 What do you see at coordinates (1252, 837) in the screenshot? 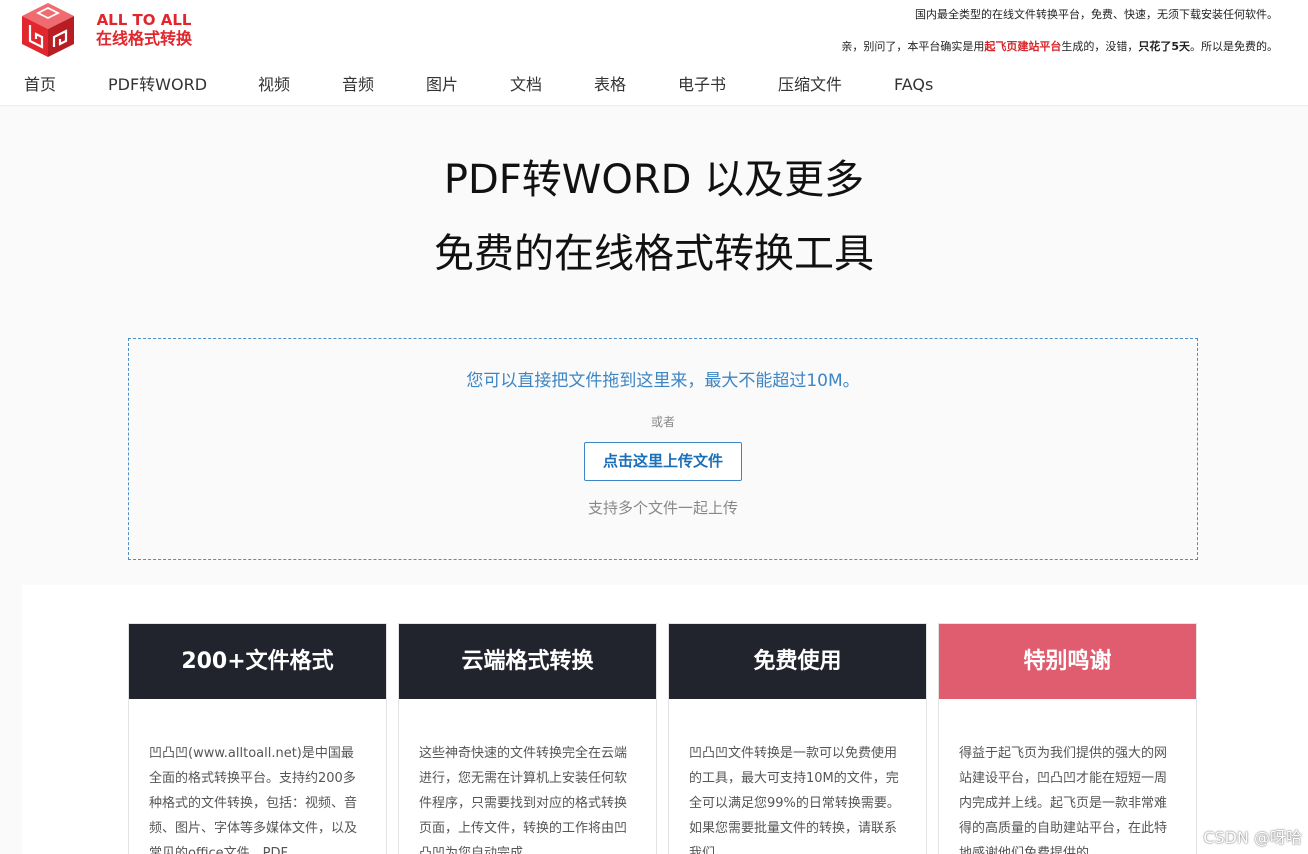
I see `csdn-watermark: CSDN @呀哈` at bounding box center [1252, 837].